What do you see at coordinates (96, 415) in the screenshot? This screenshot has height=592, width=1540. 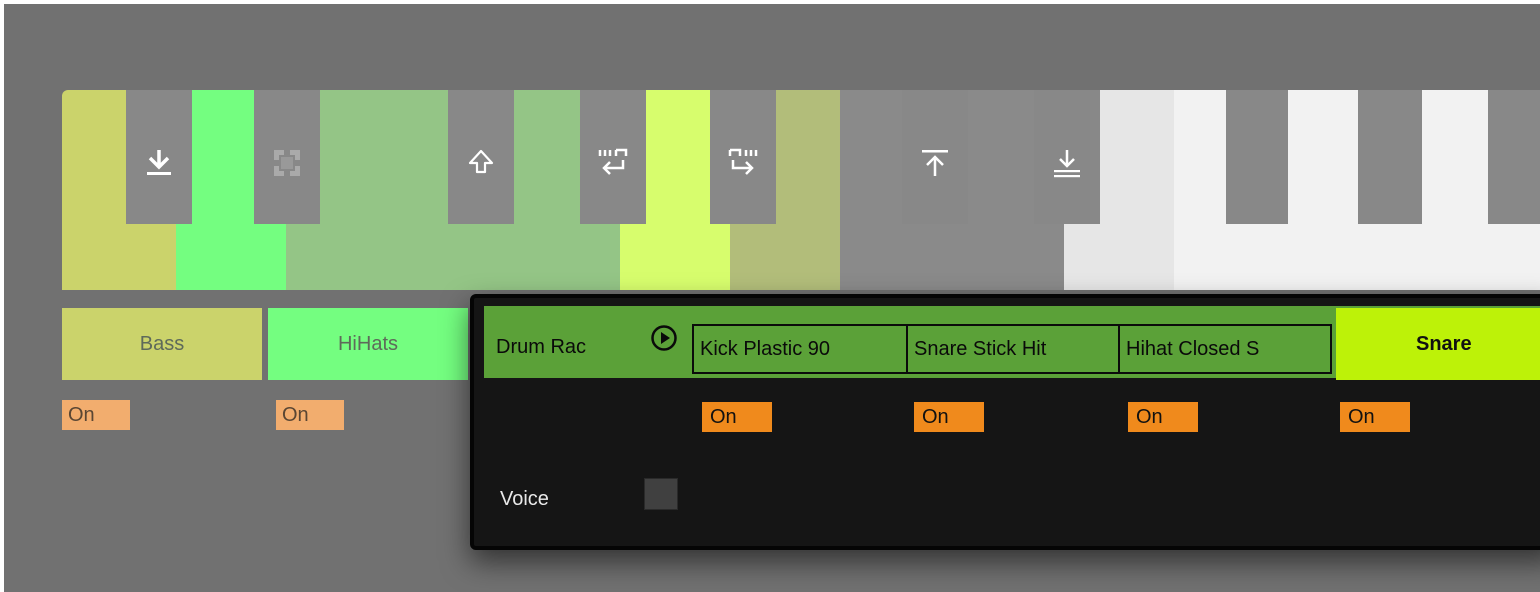 I see `chain-bass-on-toggle: On` at bounding box center [96, 415].